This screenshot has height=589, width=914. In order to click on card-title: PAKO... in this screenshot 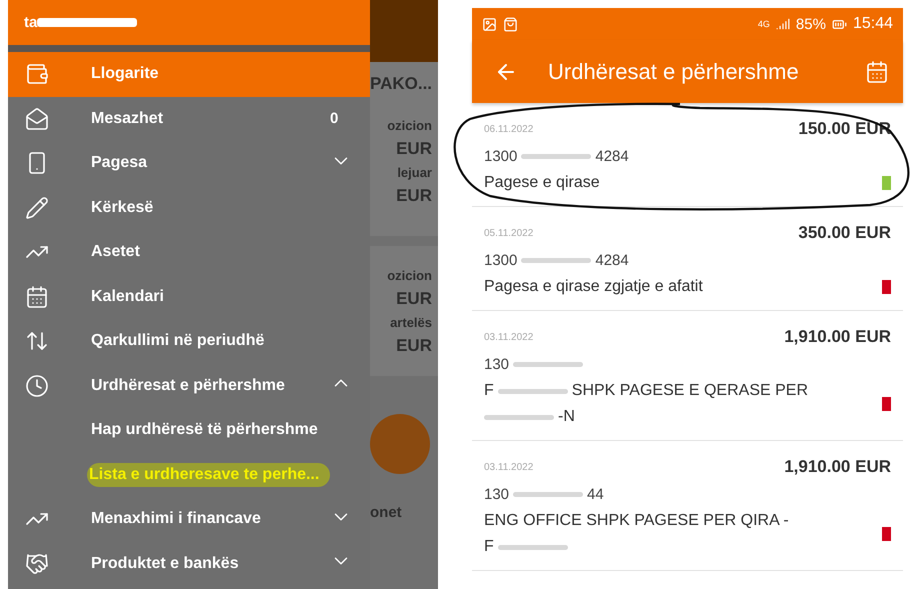, I will do `click(402, 84)`.